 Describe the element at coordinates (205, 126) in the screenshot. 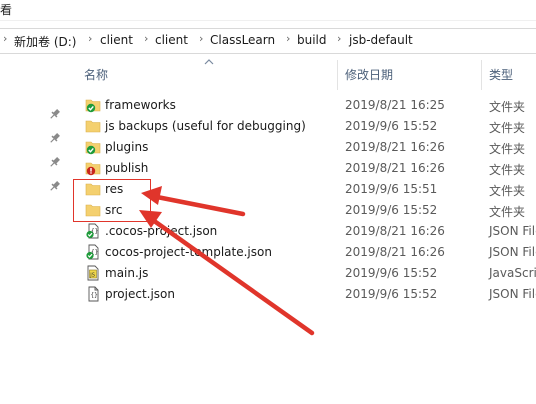

I see `file-name: js backups (useful for debugging)` at that location.